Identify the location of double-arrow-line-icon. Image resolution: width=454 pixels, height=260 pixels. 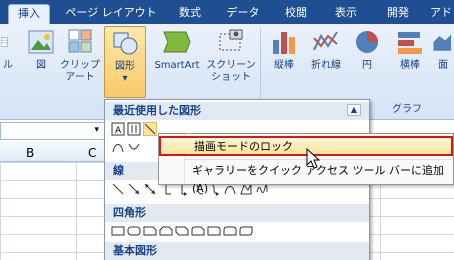
(150, 189).